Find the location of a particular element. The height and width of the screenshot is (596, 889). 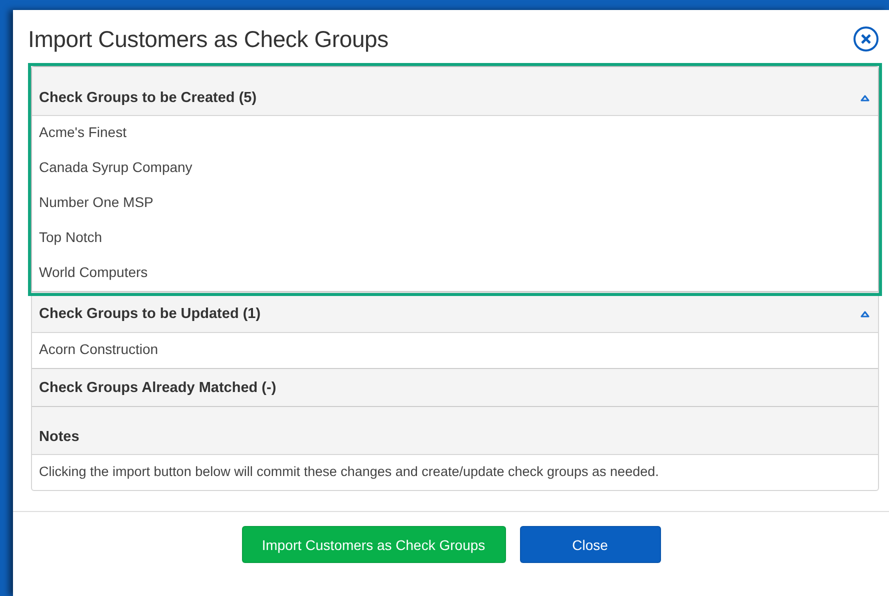

list-item: Acorn Construction is located at coordinates (99, 349).